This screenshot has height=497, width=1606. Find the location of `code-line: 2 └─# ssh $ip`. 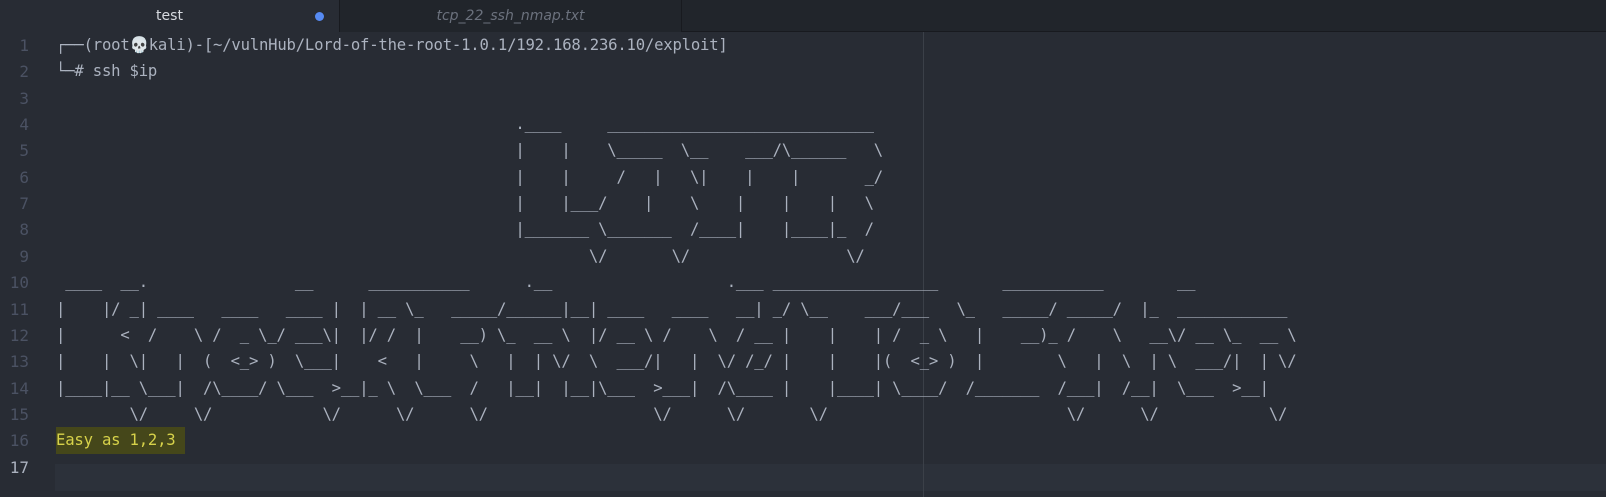

code-line: 2 └─# ssh $ip is located at coordinates (803, 71).